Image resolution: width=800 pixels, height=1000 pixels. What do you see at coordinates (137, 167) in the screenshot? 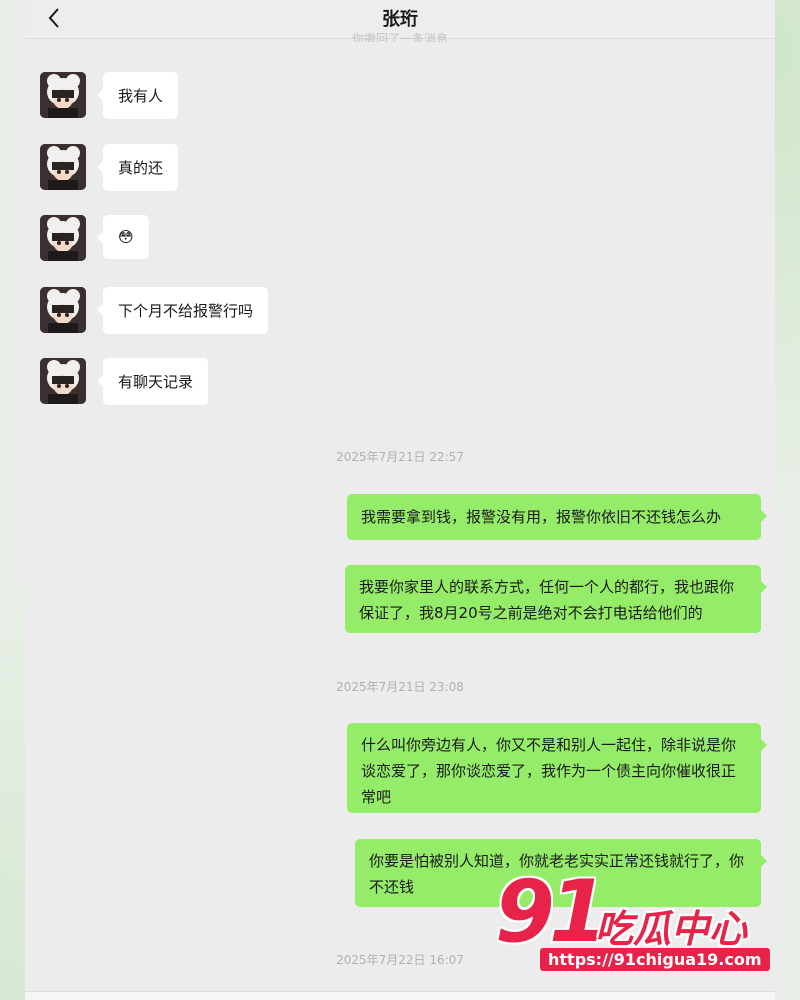
I see `incoming-bubble: 真的还` at bounding box center [137, 167].